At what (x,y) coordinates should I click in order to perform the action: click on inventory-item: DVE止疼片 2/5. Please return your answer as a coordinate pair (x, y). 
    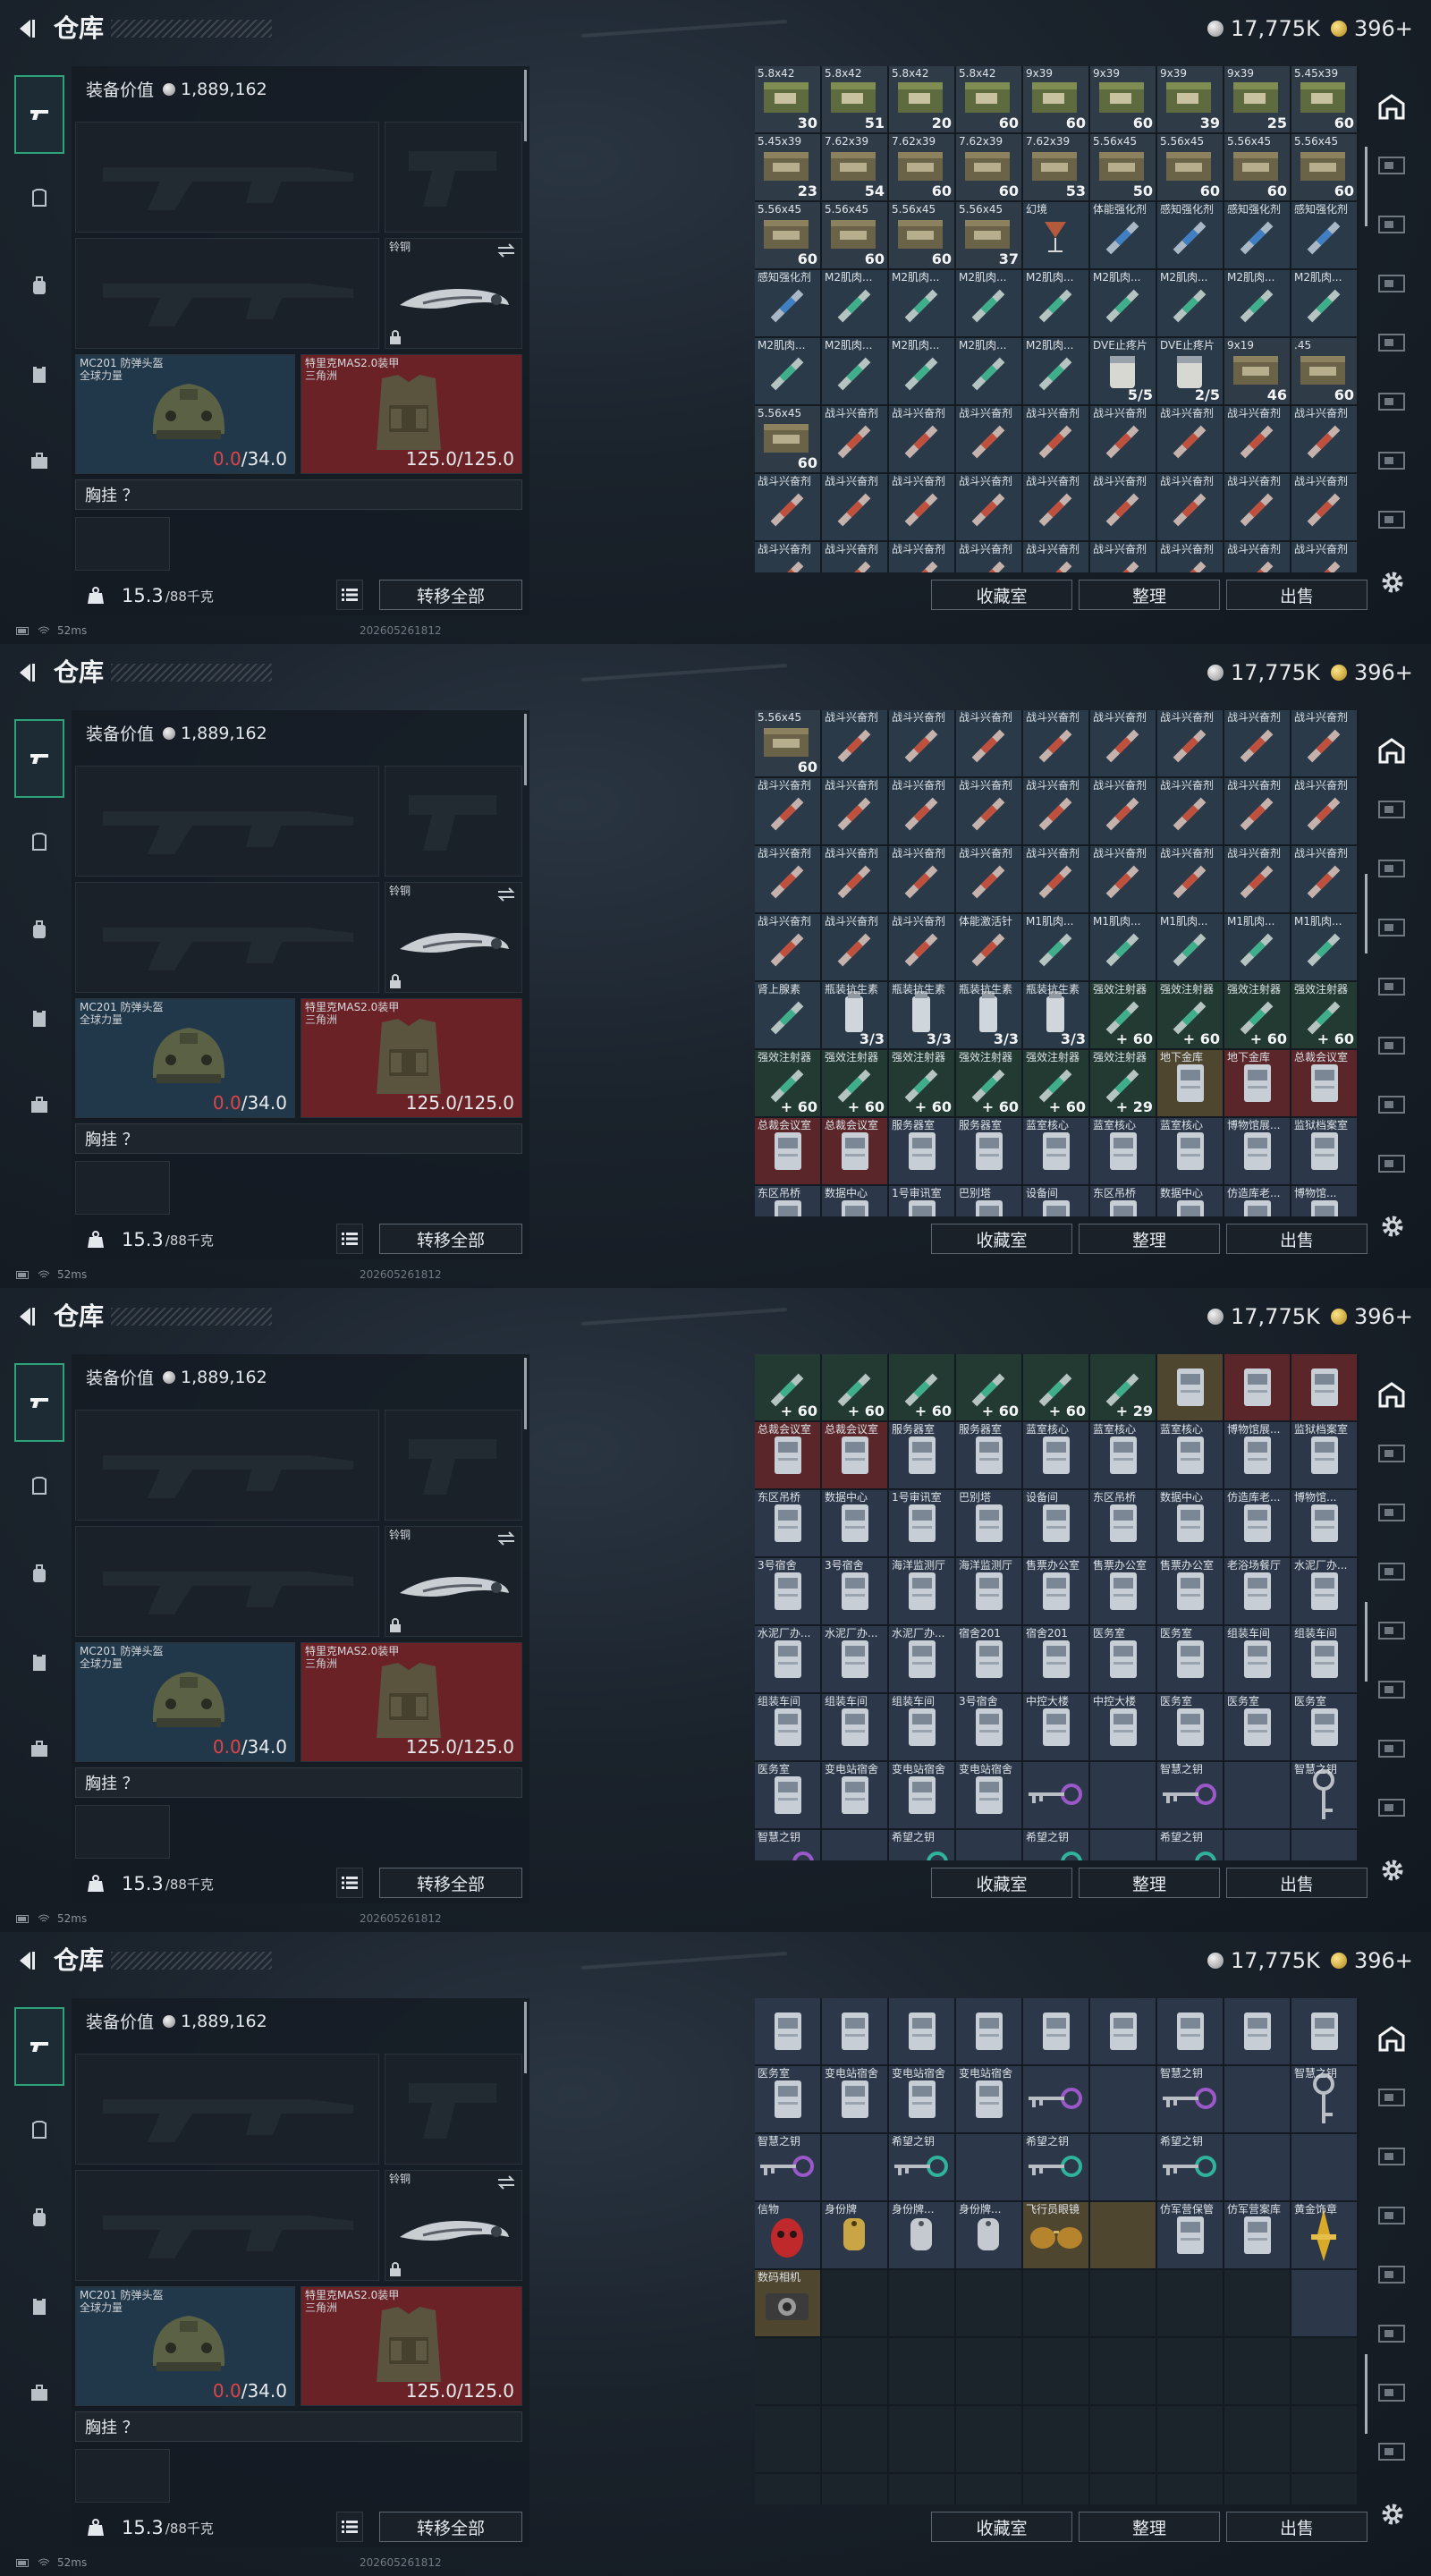
    Looking at the image, I should click on (1190, 371).